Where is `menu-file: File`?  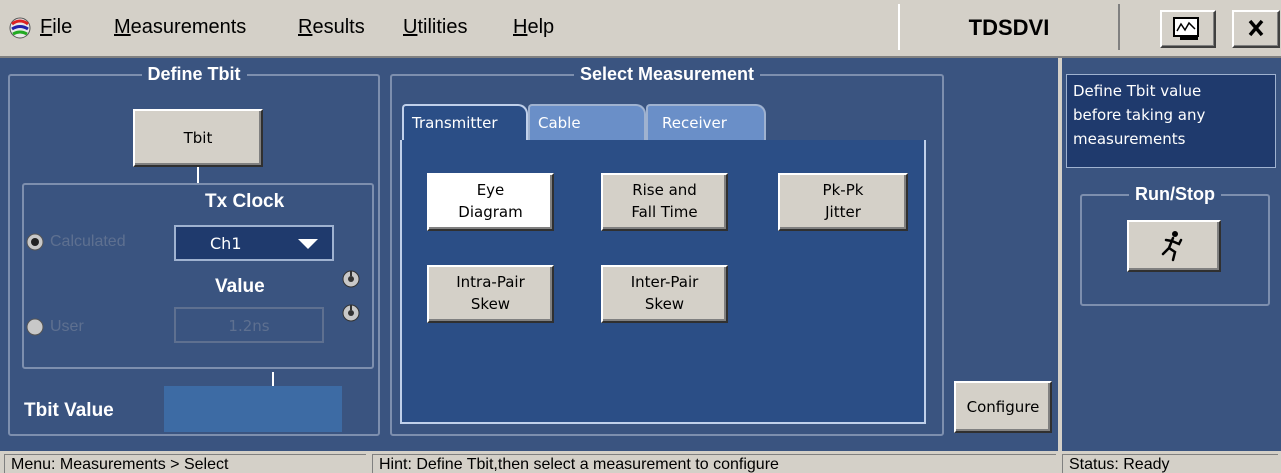 menu-file: File is located at coordinates (56, 27).